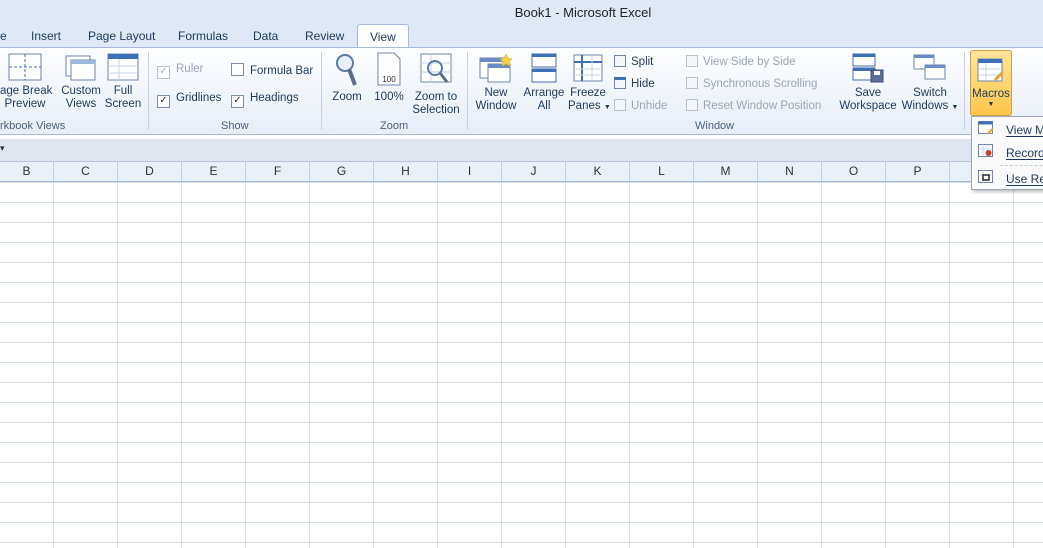  What do you see at coordinates (25, 67) in the screenshot?
I see `page-break-icon` at bounding box center [25, 67].